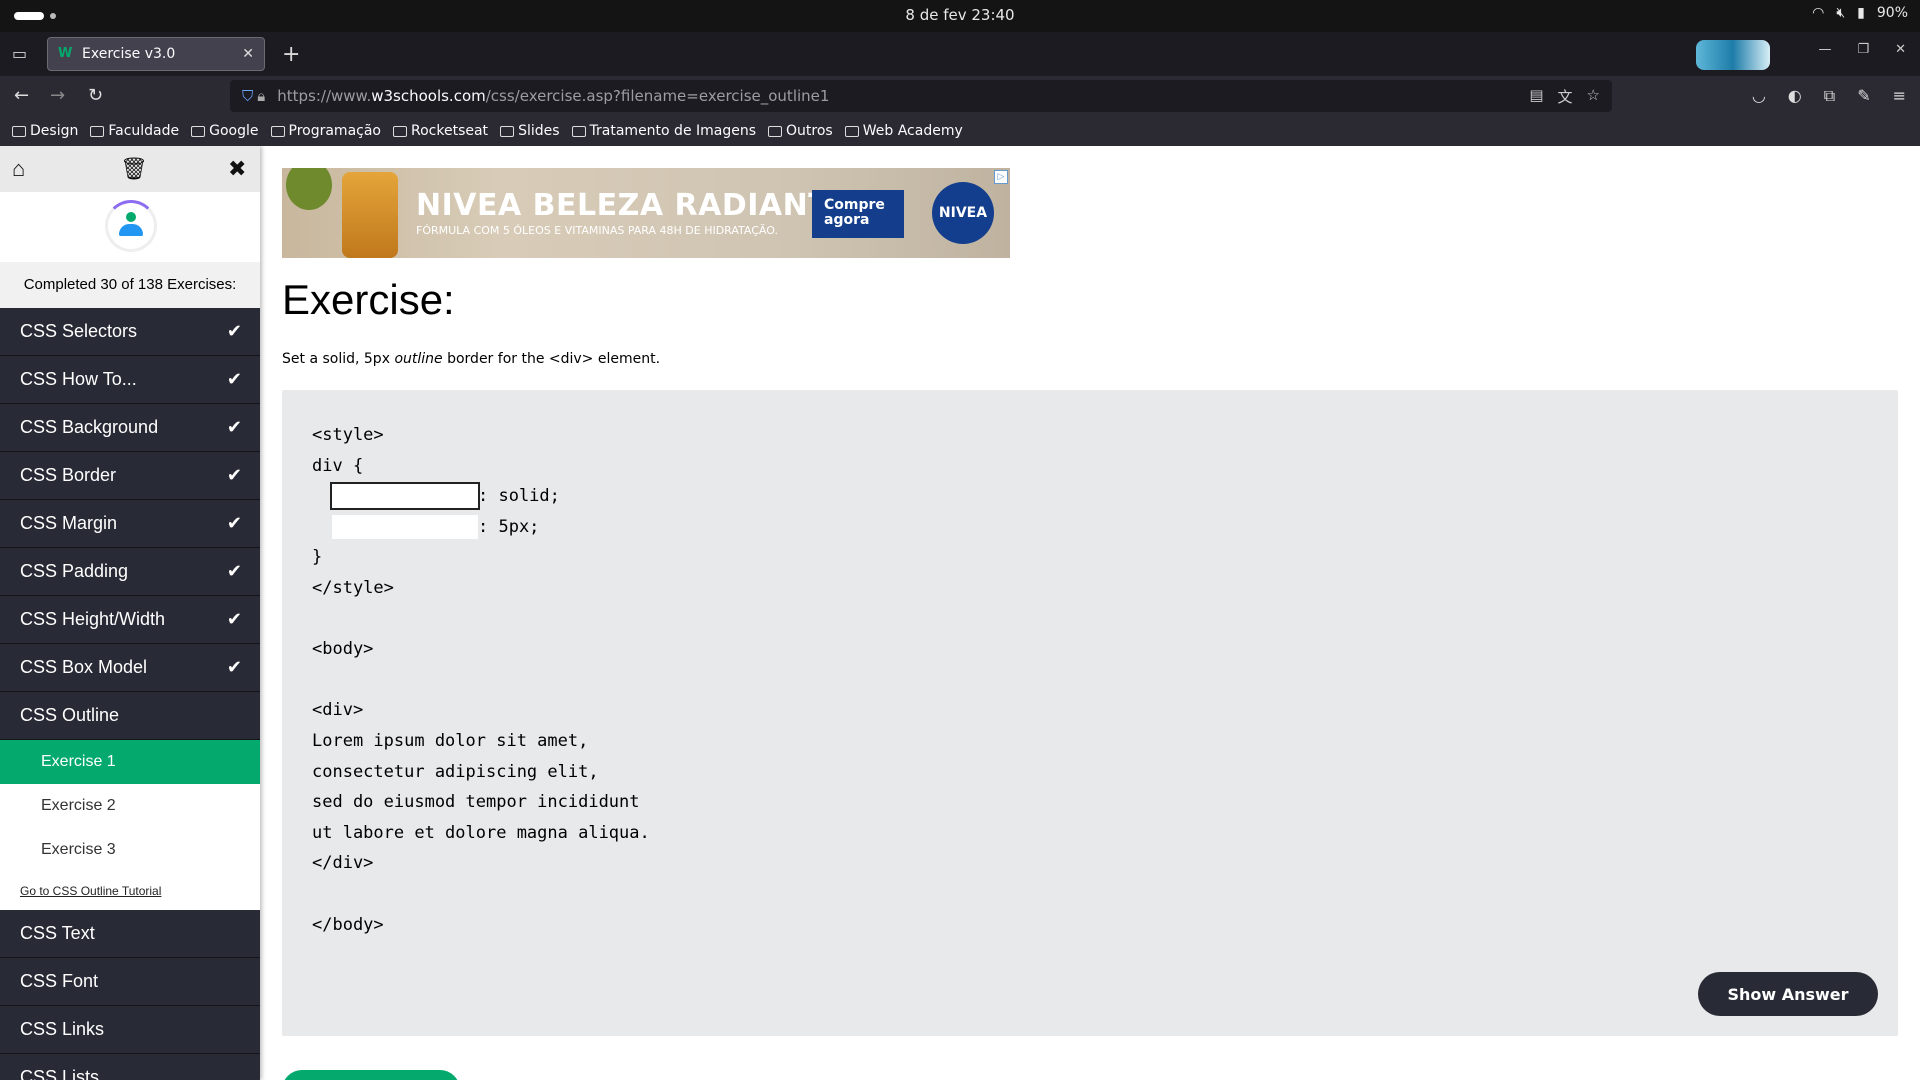  I want to click on back-icon: ←, so click(21, 95).